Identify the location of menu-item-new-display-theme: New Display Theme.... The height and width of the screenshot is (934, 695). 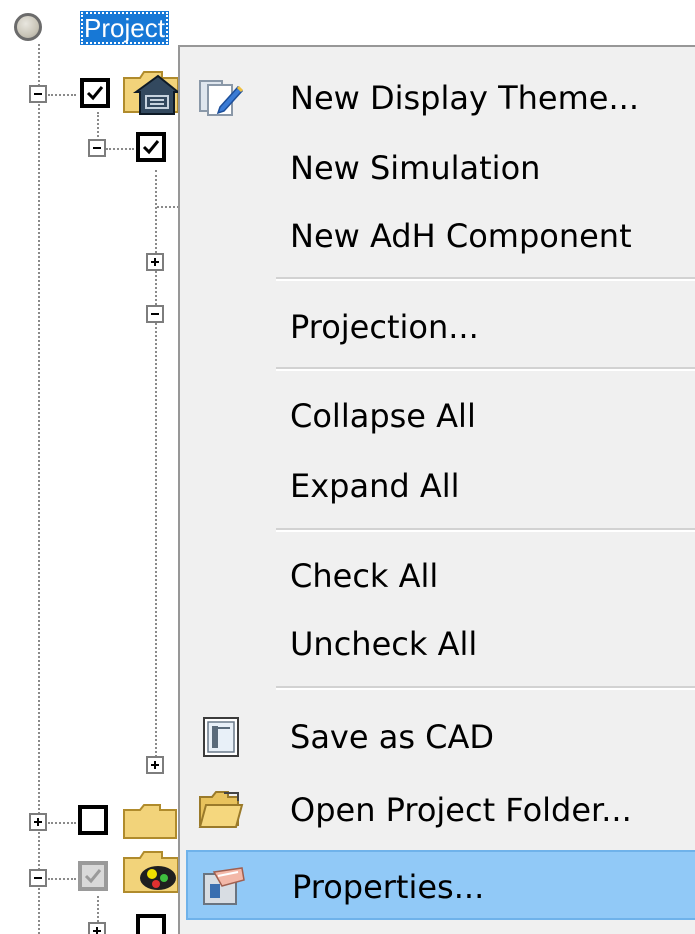
(440, 98).